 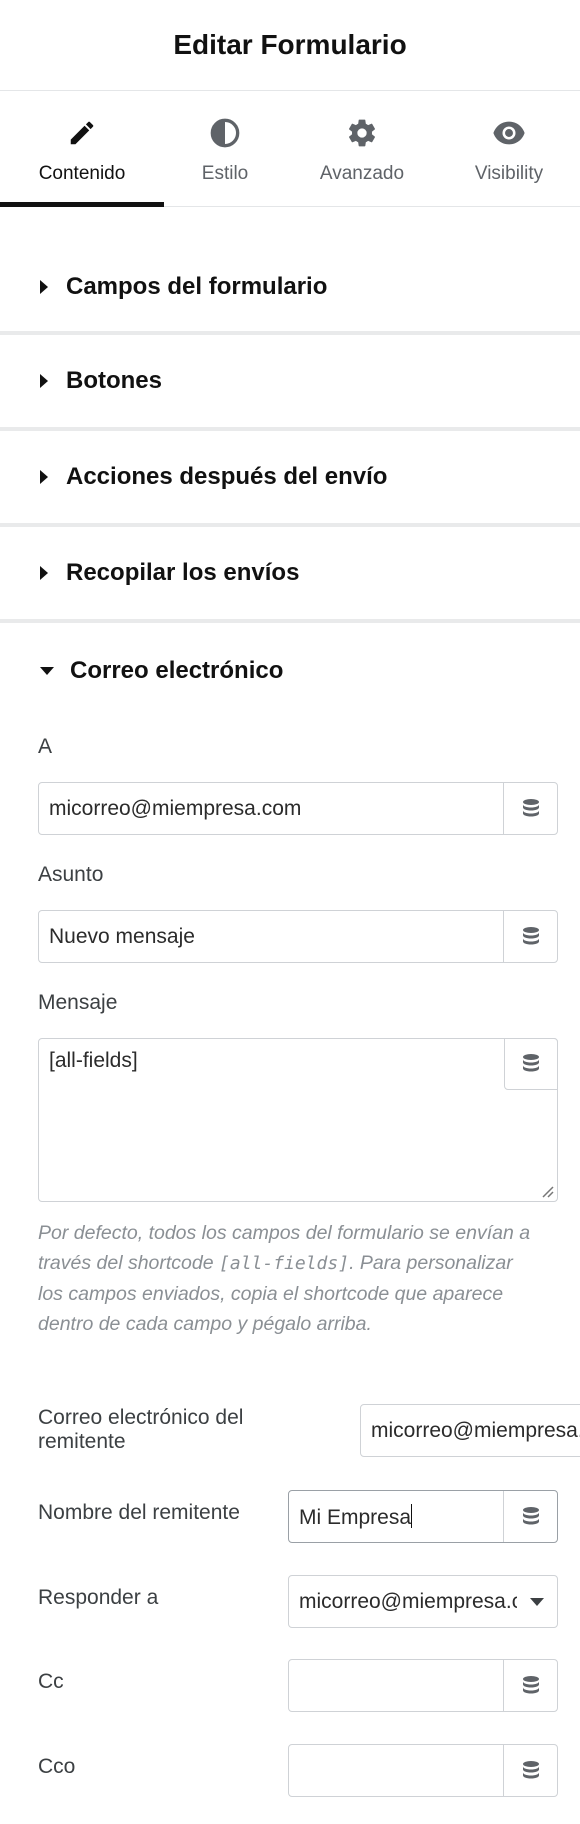 I want to click on subject-field: Nuevo mensaje, so click(x=298, y=936).